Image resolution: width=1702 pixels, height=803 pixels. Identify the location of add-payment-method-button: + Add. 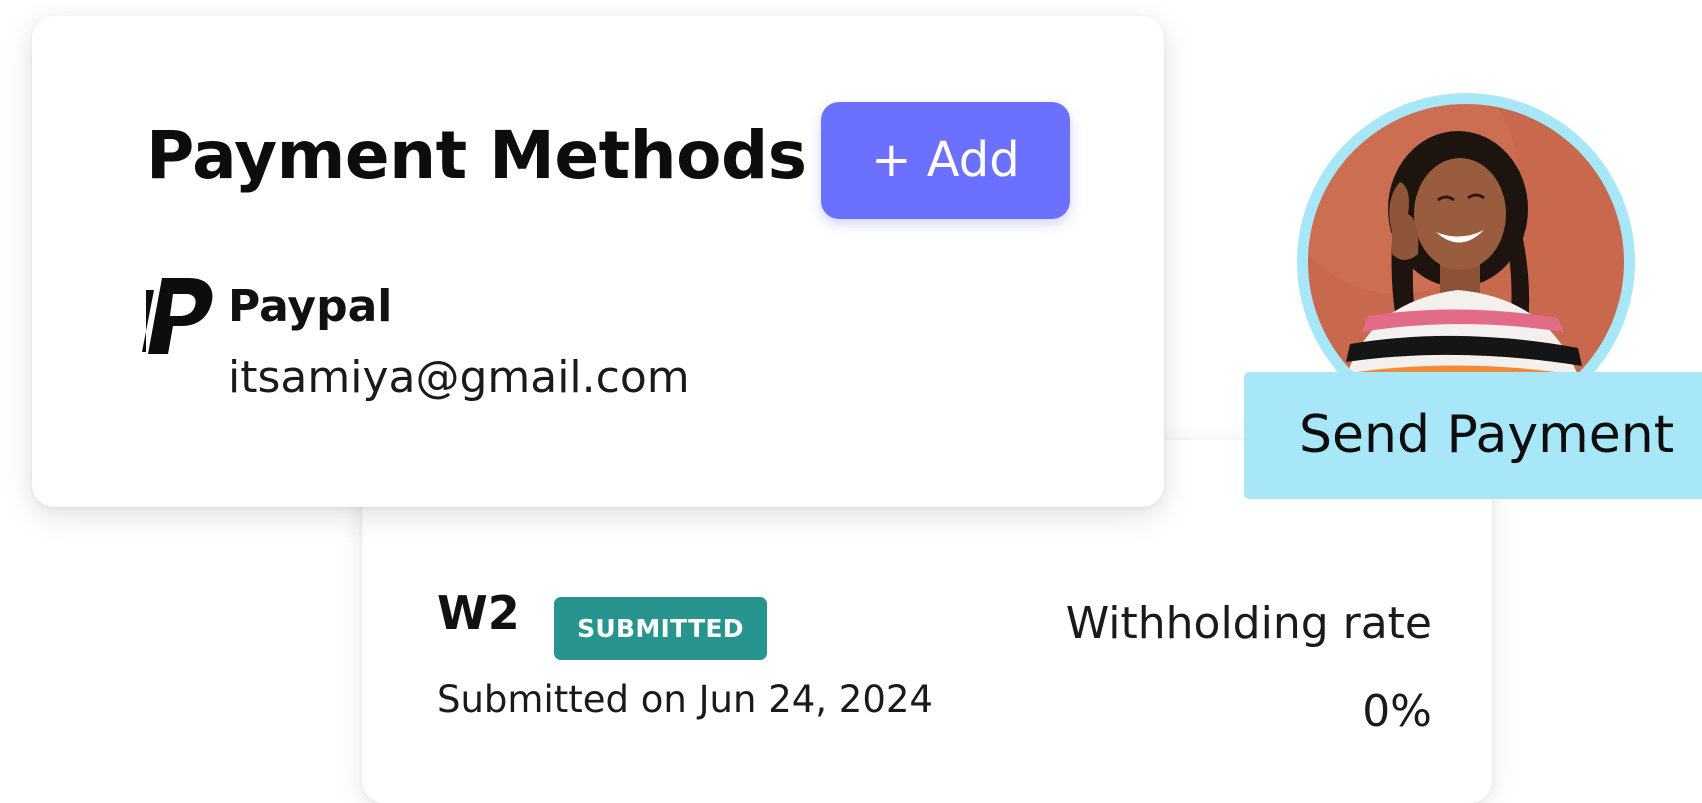
(945, 160).